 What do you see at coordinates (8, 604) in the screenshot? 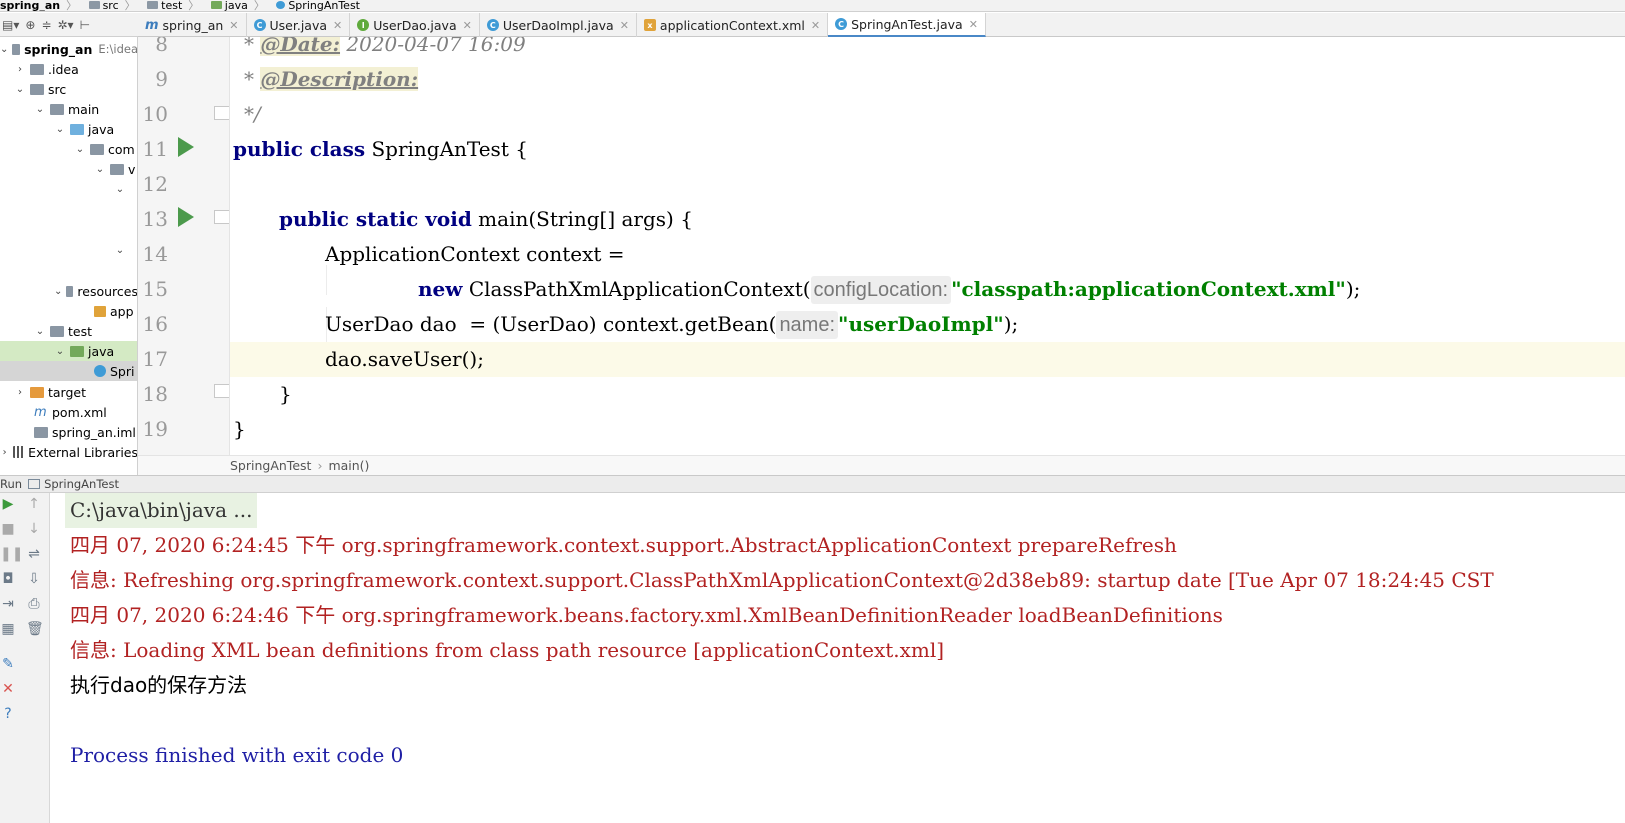
I see `login-icon: ⇥` at bounding box center [8, 604].